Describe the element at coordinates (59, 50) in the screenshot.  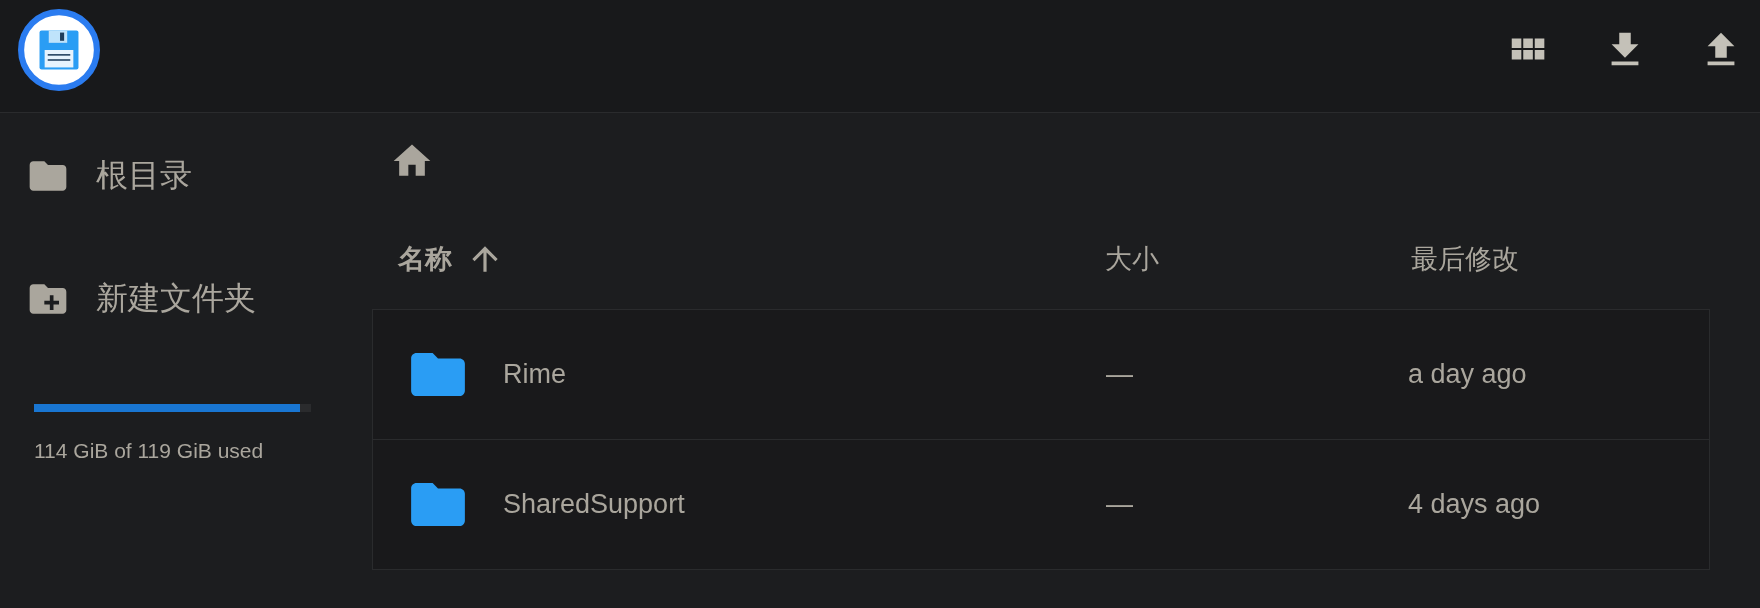
I see `floppy-disk-logo` at that location.